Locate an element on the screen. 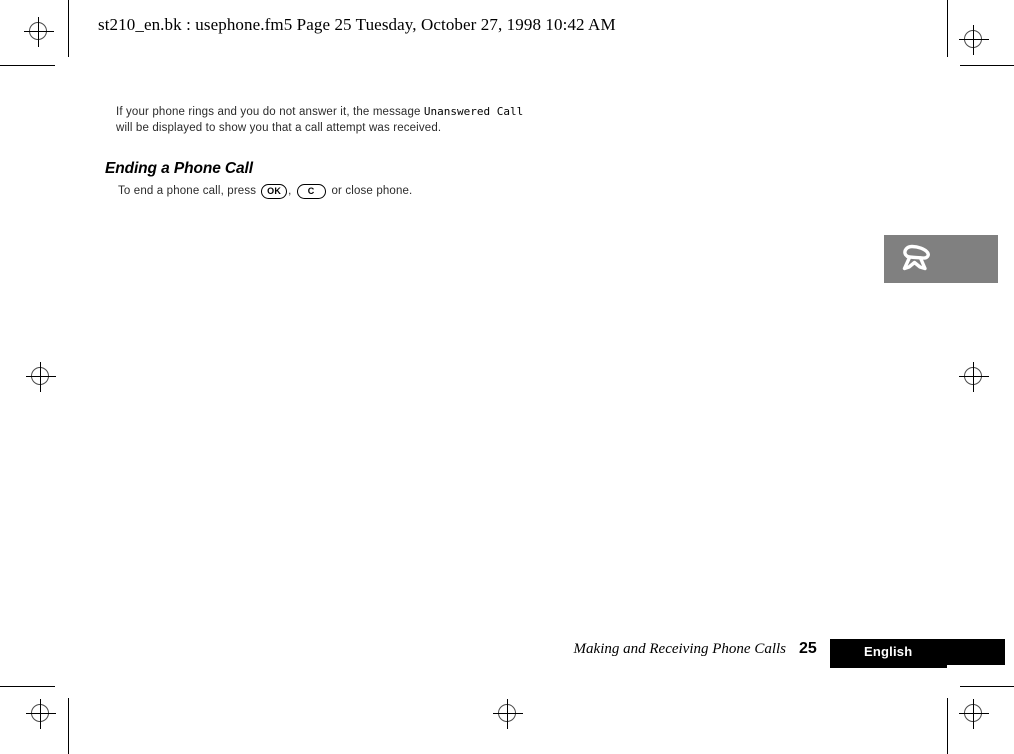 The image size is (1014, 754). registration-target-mark-bottom-right is located at coordinates (974, 714).